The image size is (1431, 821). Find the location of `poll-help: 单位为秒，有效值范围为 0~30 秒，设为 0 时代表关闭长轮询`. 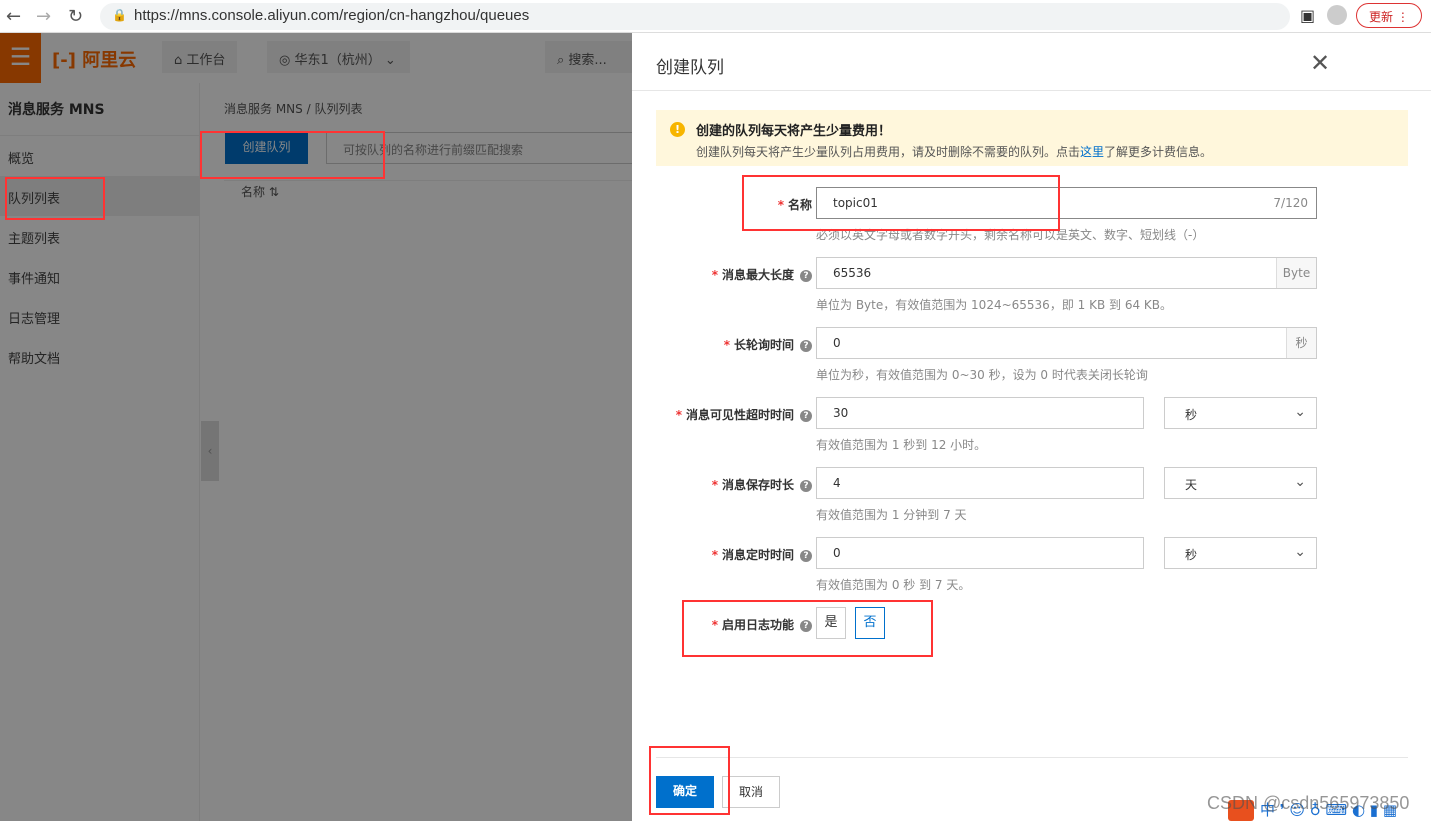

poll-help: 单位为秒，有效值范围为 0~30 秒，设为 0 时代表关闭长轮询 is located at coordinates (982, 375).